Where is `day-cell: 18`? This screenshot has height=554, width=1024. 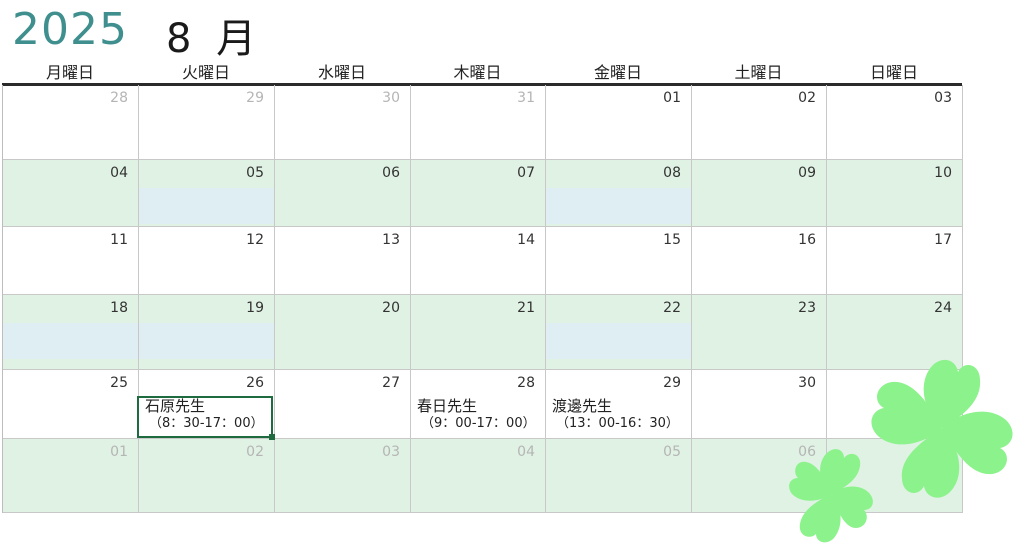 day-cell: 18 is located at coordinates (71, 332).